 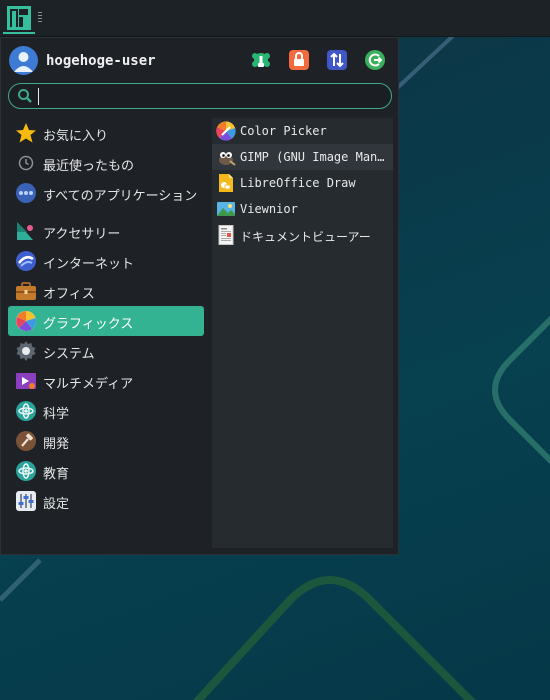 I want to click on app-viewnior: Viewnior, so click(x=302, y=209).